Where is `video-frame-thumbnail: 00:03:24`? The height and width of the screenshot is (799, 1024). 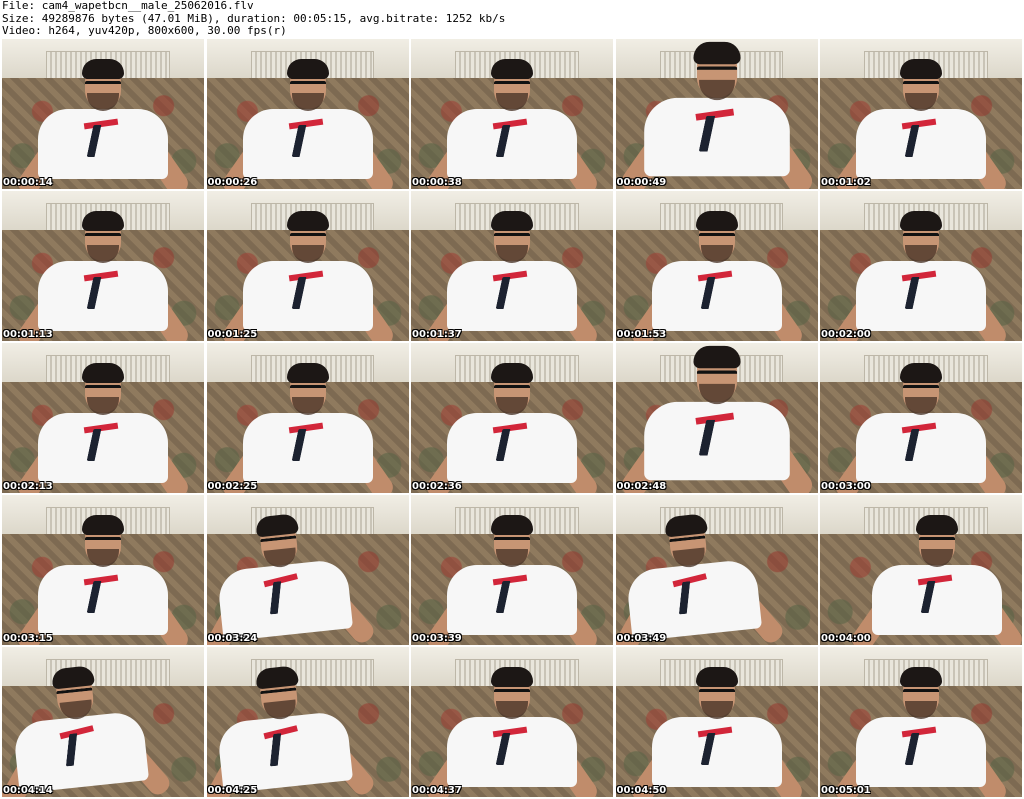 video-frame-thumbnail: 00:03:24 is located at coordinates (307, 570).